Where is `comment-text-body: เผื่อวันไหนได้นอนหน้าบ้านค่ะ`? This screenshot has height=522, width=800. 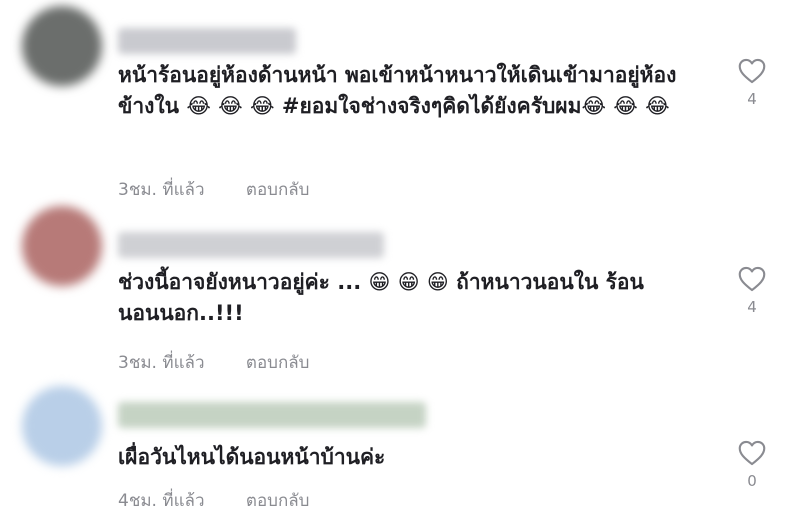
comment-text-body: เผื่อวันไหนได้นอนหน้าบ้านค่ะ is located at coordinates (252, 457).